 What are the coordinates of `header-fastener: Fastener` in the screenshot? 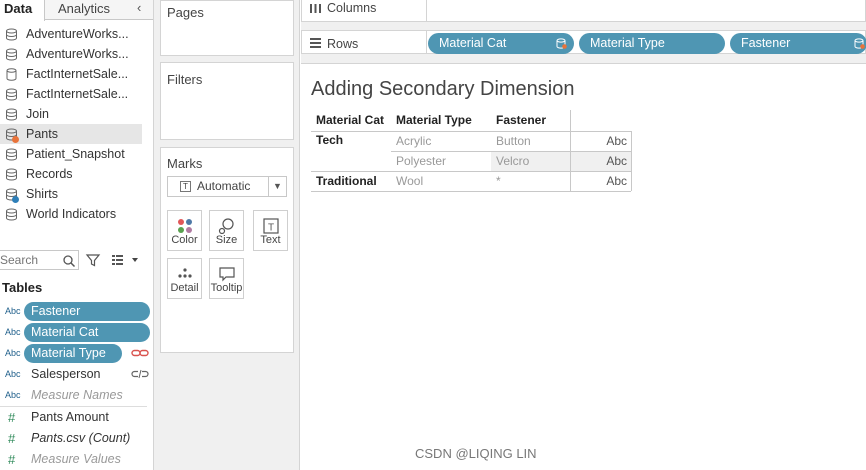 It's located at (521, 120).